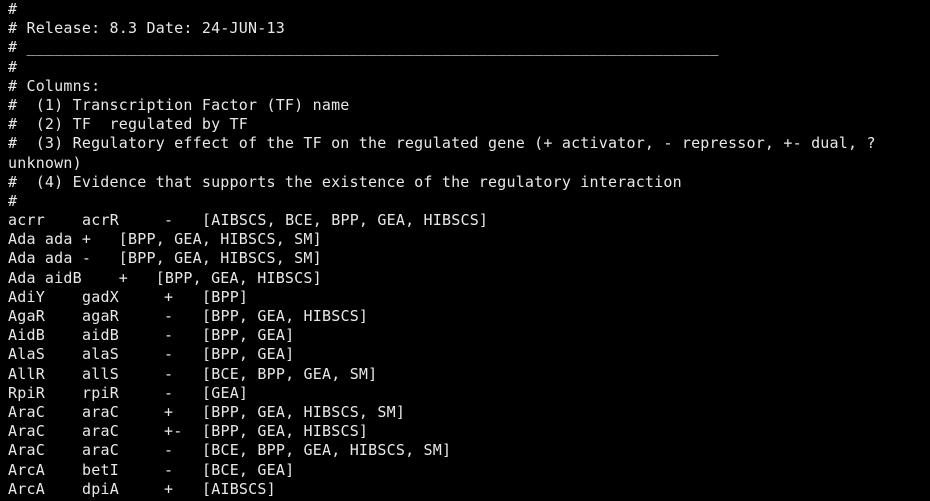 The height and width of the screenshot is (501, 930). I want to click on regulation-table-rows: acrr acrR - [AIBSCS, BCE, BPP, GEA, HIBSCS], so click(467, 220).